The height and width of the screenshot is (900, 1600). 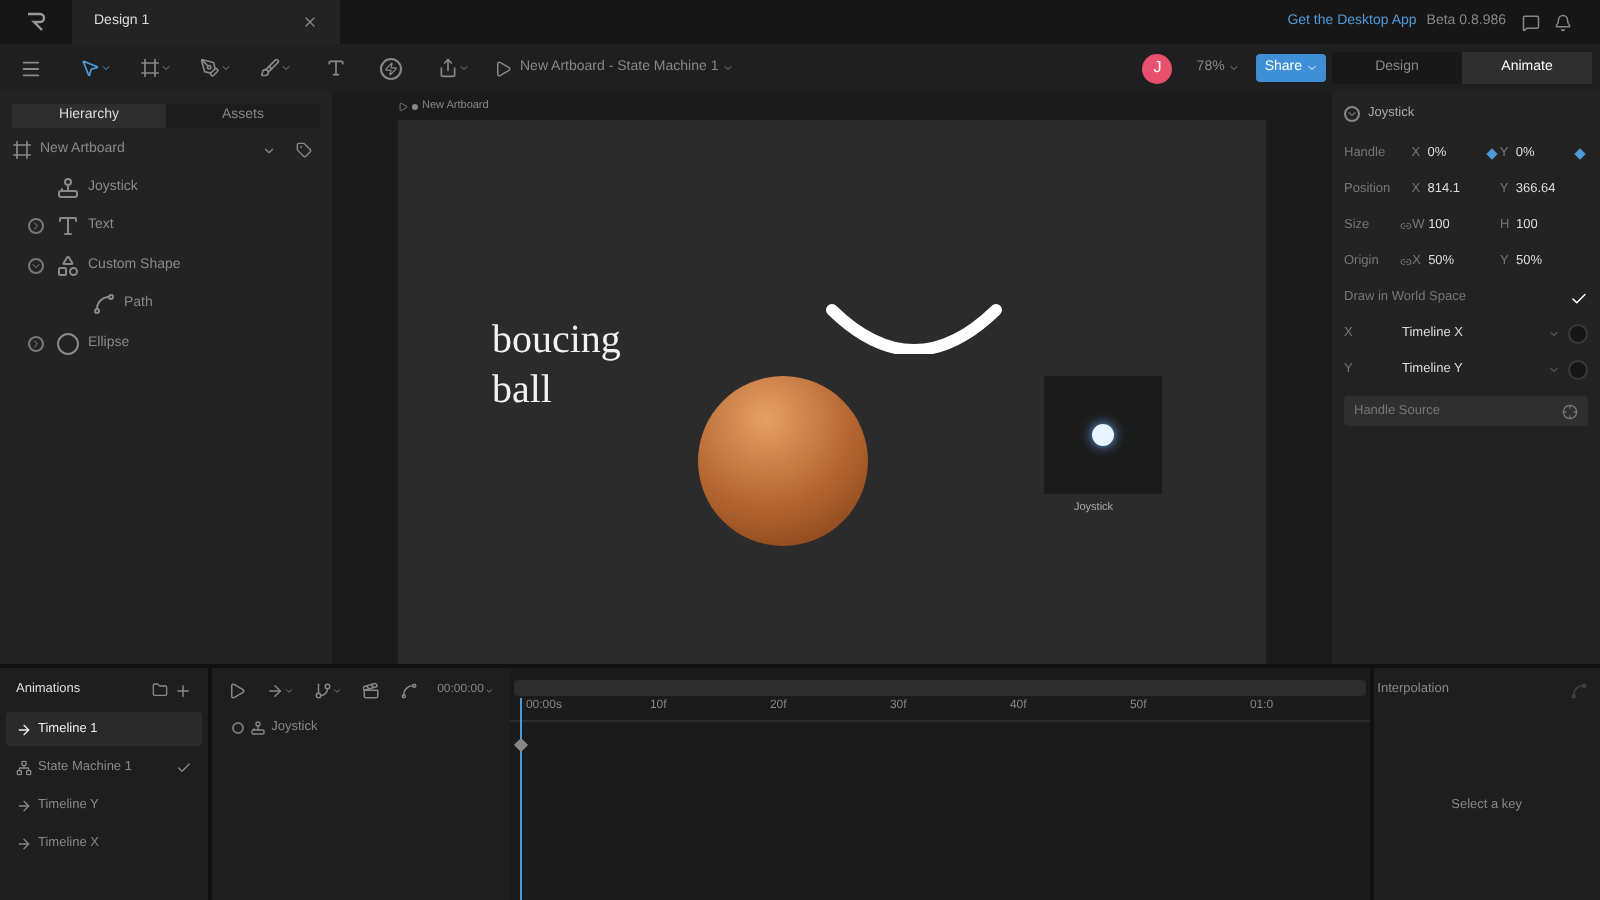 What do you see at coordinates (68, 265) in the screenshot?
I see `shapes-icon` at bounding box center [68, 265].